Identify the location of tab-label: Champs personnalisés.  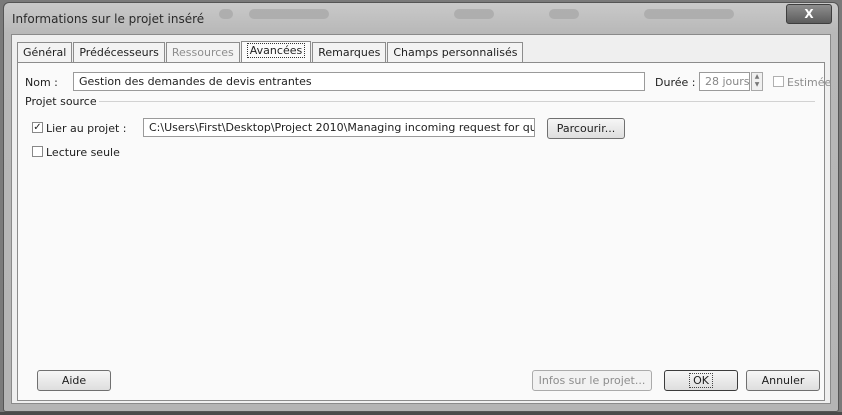
(455, 52).